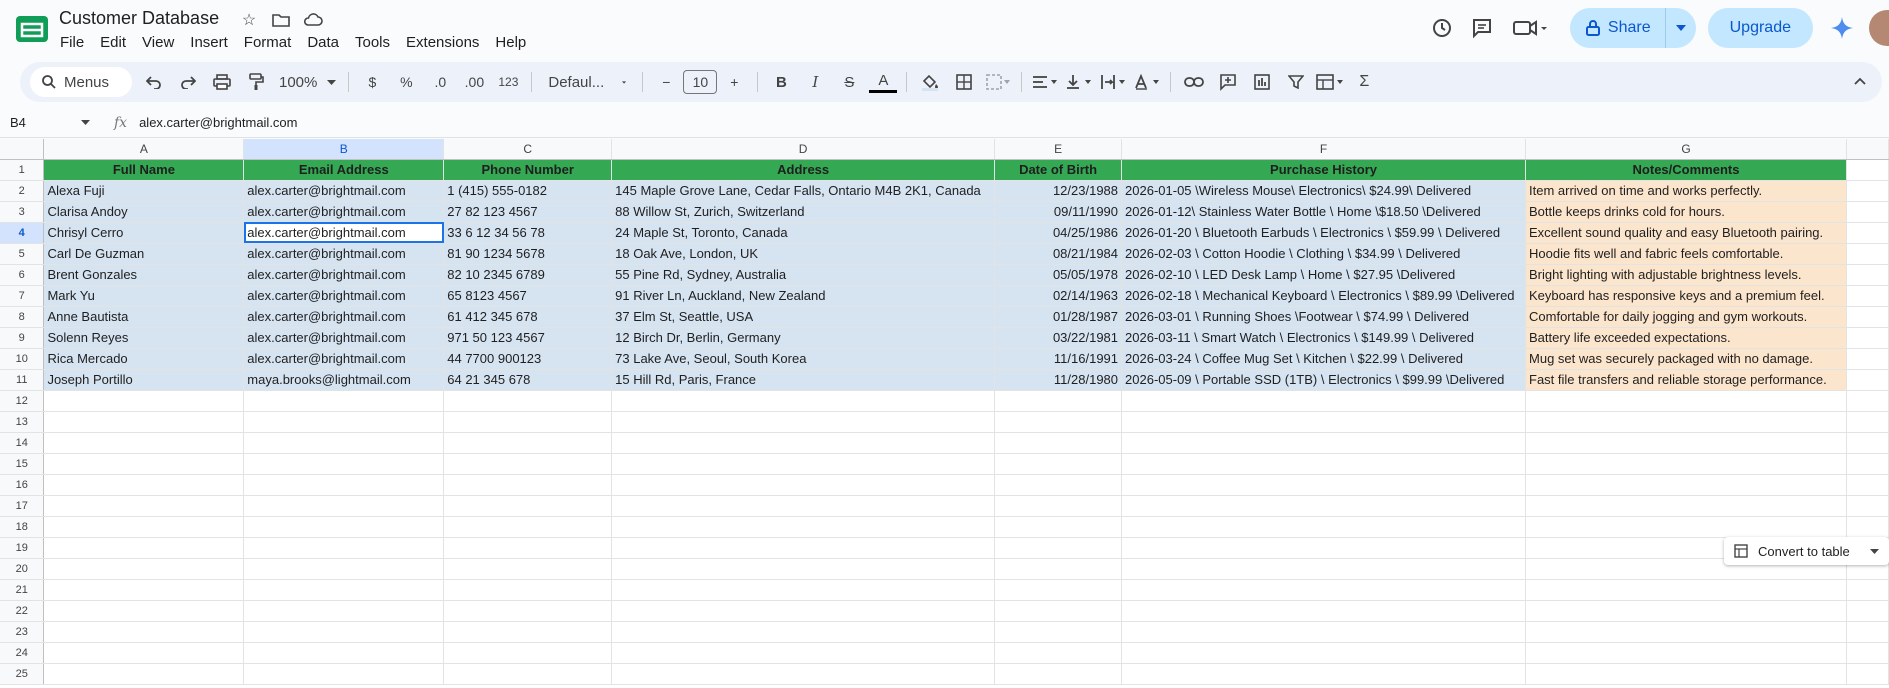  What do you see at coordinates (144, 254) in the screenshot?
I see `grid-cell: Carl De Guzman` at bounding box center [144, 254].